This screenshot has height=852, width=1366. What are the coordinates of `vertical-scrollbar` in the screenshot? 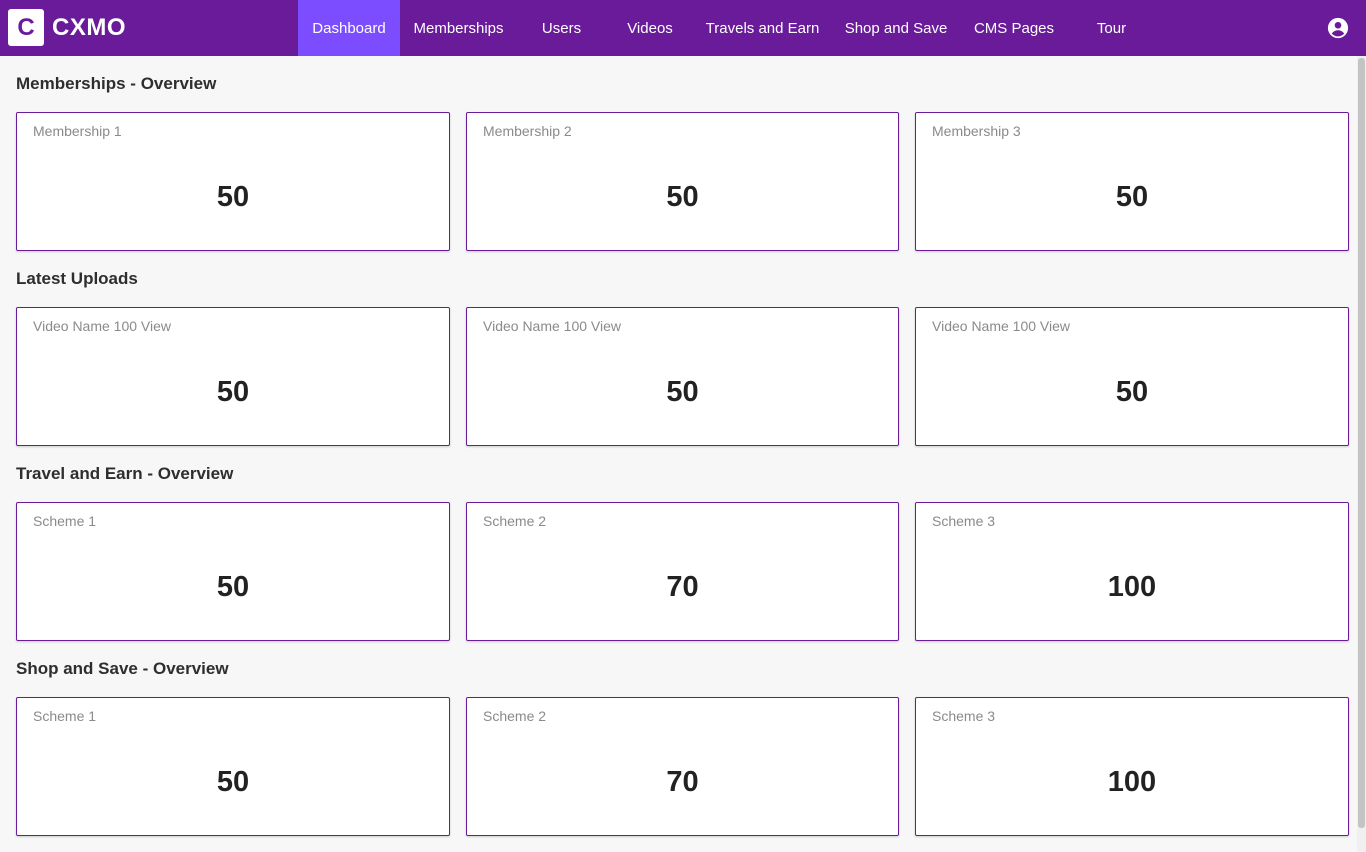 It's located at (1361, 454).